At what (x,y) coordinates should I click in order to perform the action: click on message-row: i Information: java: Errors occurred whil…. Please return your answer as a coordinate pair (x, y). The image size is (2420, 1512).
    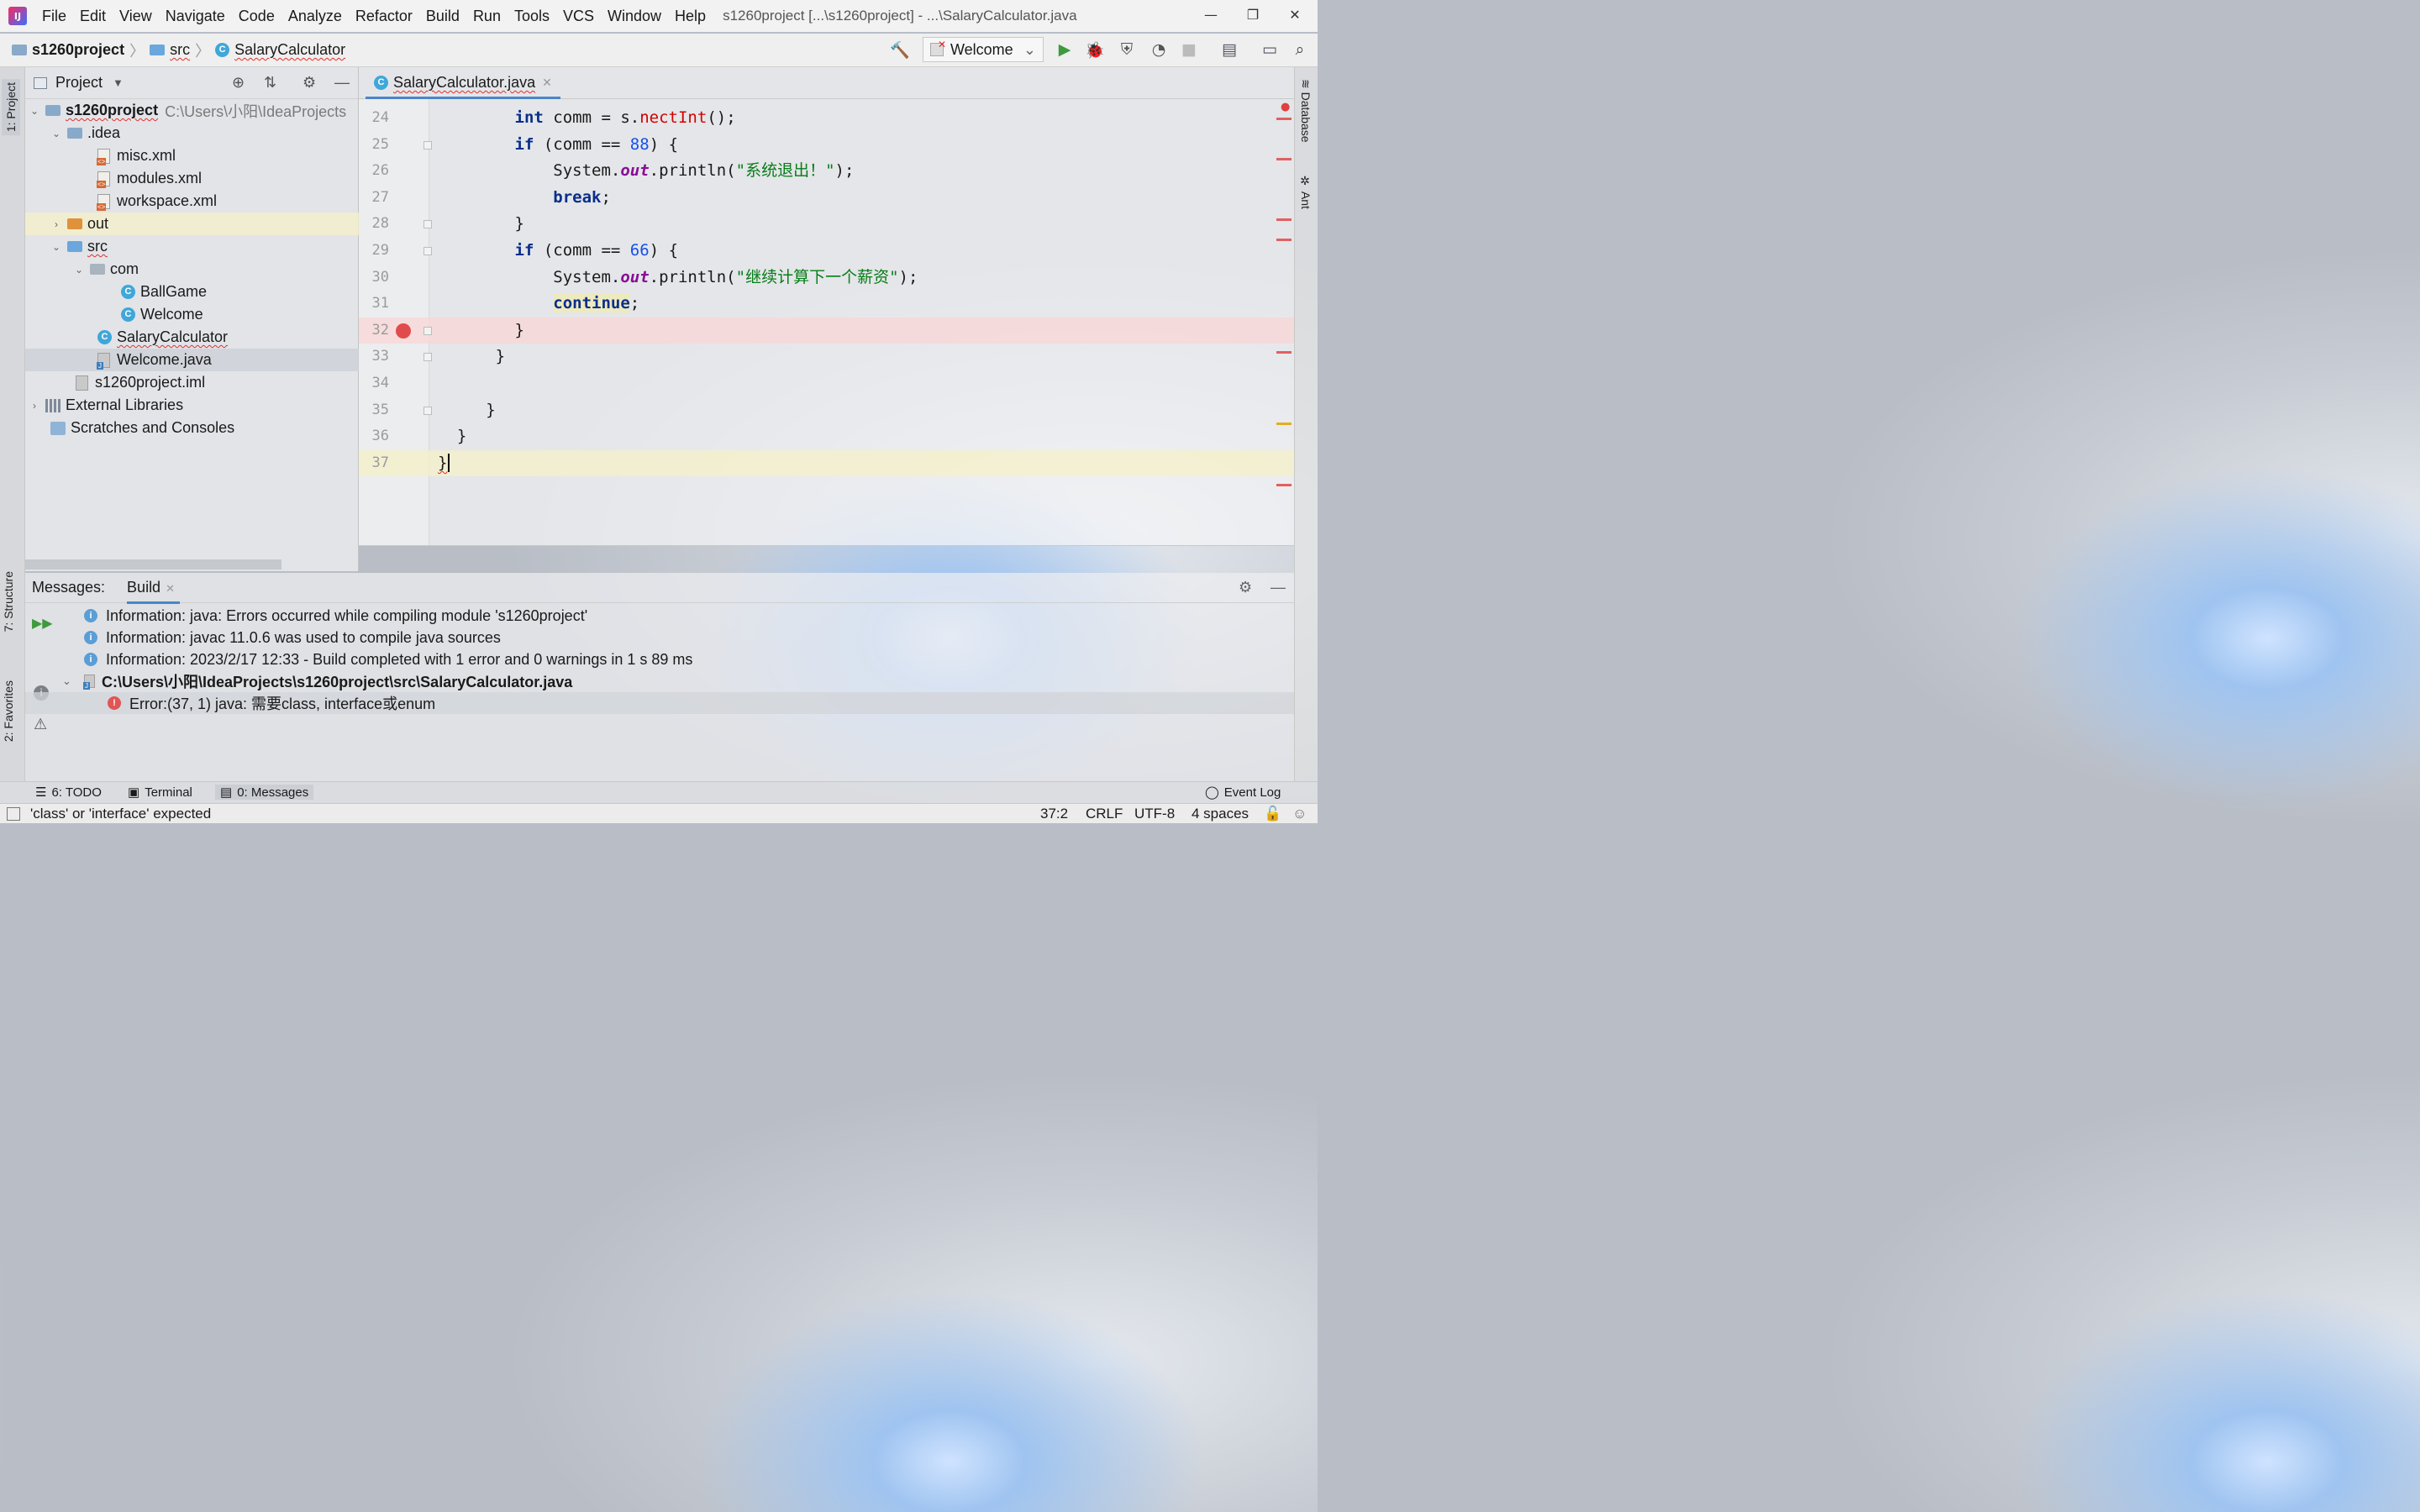
    Looking at the image, I should click on (659, 616).